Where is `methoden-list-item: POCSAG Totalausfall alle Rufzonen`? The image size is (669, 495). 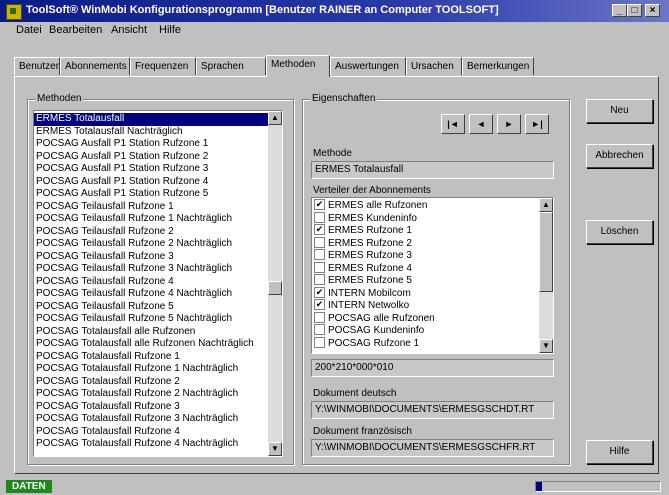
methoden-list-item: POCSAG Totalausfall alle Rufzonen is located at coordinates (151, 332).